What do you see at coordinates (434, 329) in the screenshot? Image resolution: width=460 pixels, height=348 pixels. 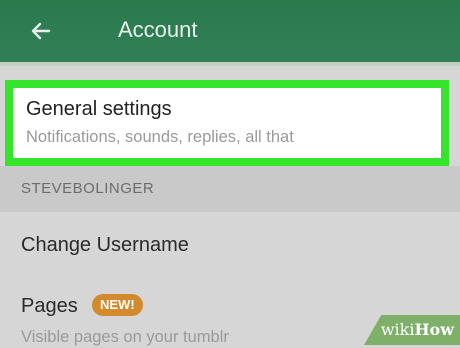 I see `watermark-suffix: How` at bounding box center [434, 329].